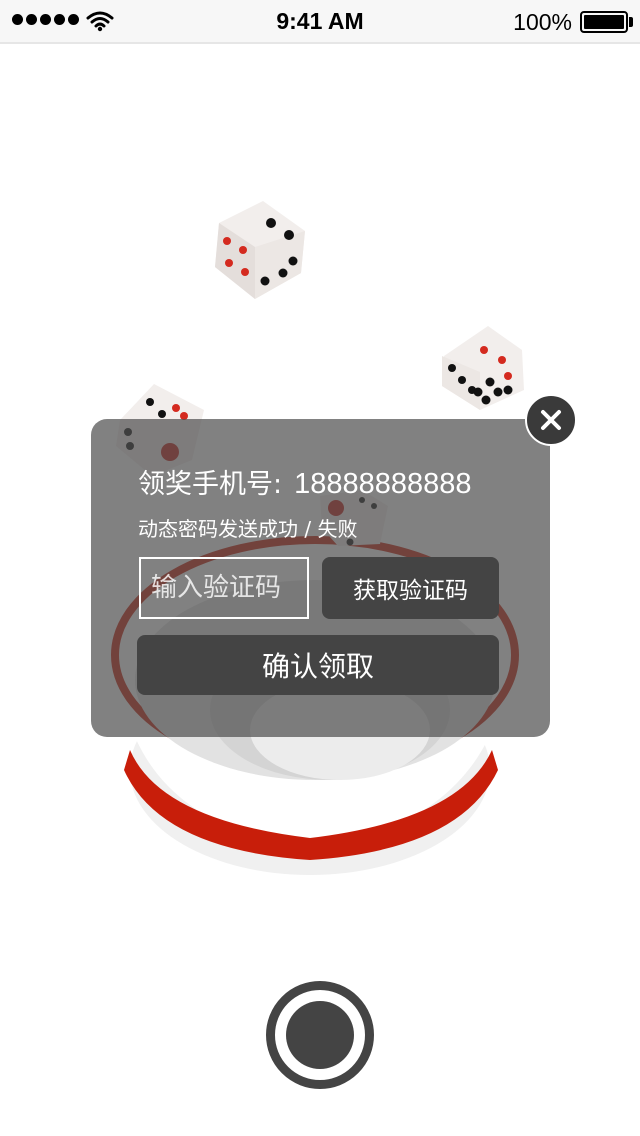 The width and height of the screenshot is (640, 1136). Describe the element at coordinates (248, 529) in the screenshot. I see `sms-status-text: 动态密码发送成功 / 失败` at that location.